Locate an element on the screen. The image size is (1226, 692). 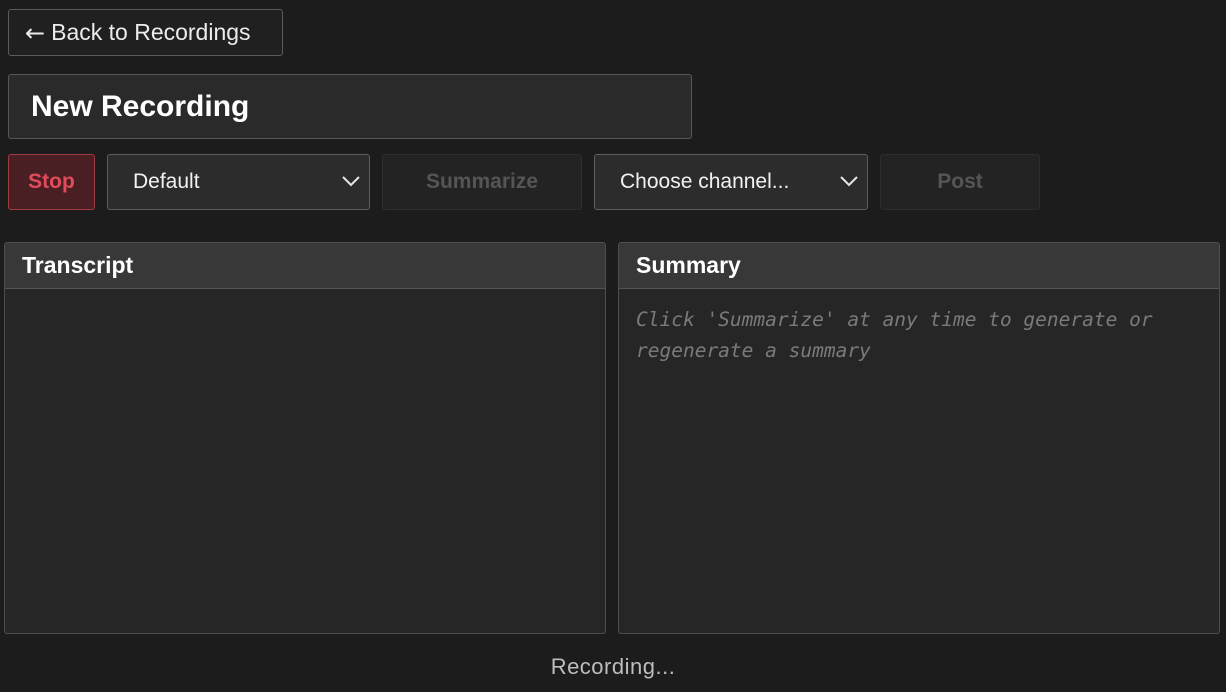
transcript-panel-title: Transcript is located at coordinates (305, 266).